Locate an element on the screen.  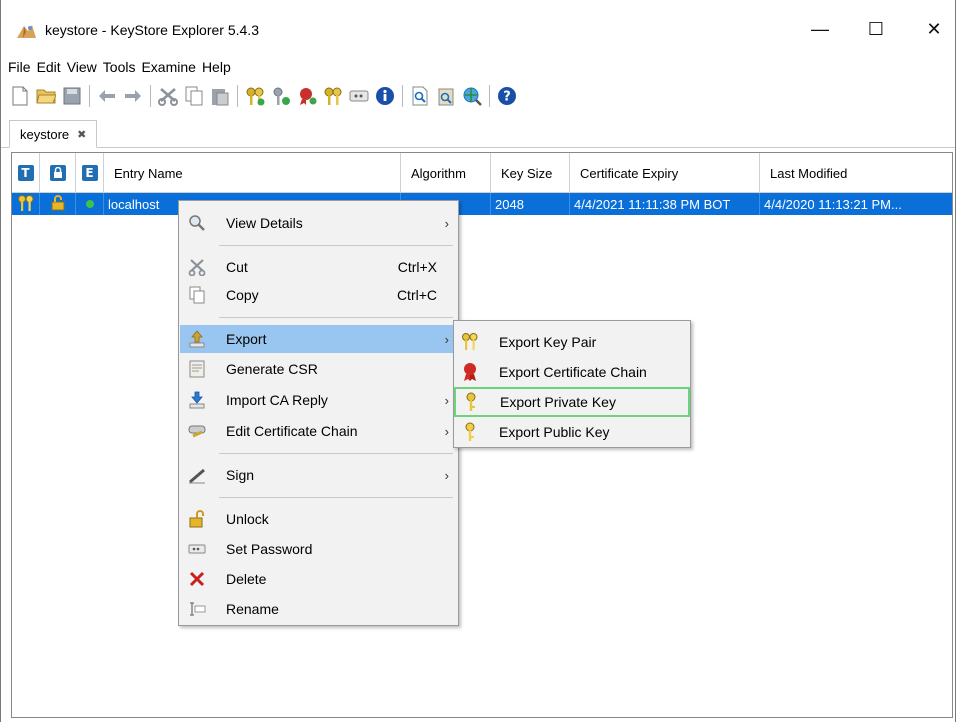
expiry-header-icon: E is located at coordinates (89, 173).